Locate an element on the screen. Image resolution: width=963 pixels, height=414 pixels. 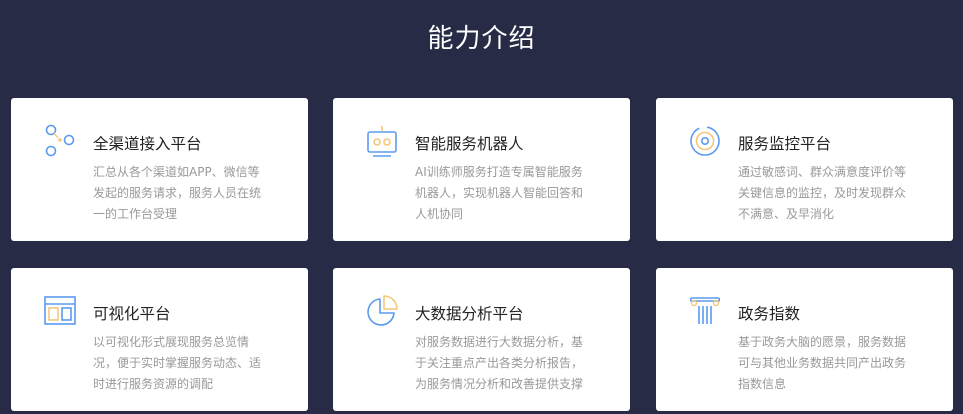
card-title: 服务监控平台 is located at coordinates (785, 144).